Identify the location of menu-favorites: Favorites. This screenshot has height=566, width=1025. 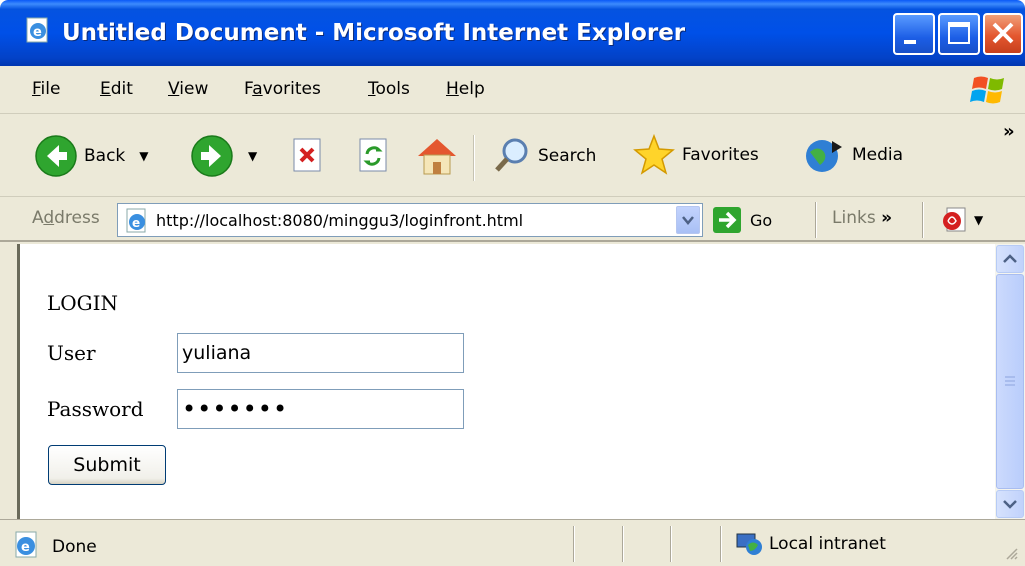
(282, 89).